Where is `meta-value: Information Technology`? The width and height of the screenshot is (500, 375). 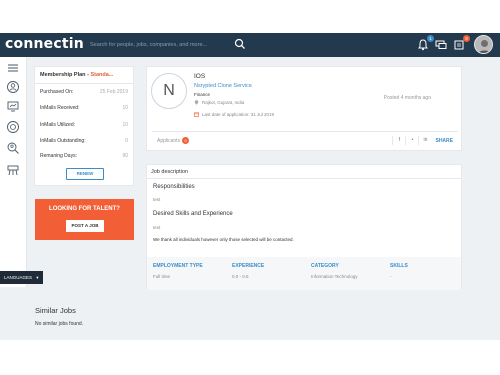 meta-value: Information Technology is located at coordinates (334, 276).